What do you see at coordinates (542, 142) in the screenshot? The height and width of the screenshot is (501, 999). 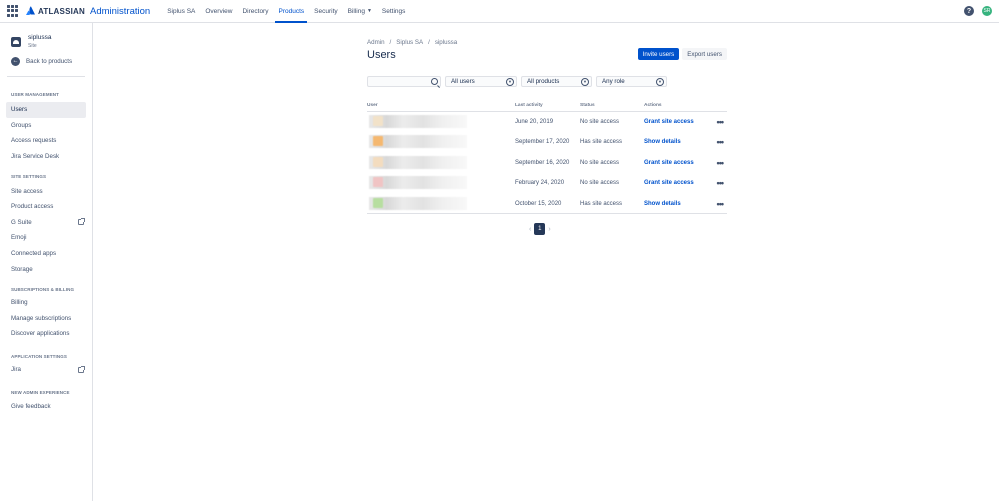 I see `last-activity: September 17, 2020` at bounding box center [542, 142].